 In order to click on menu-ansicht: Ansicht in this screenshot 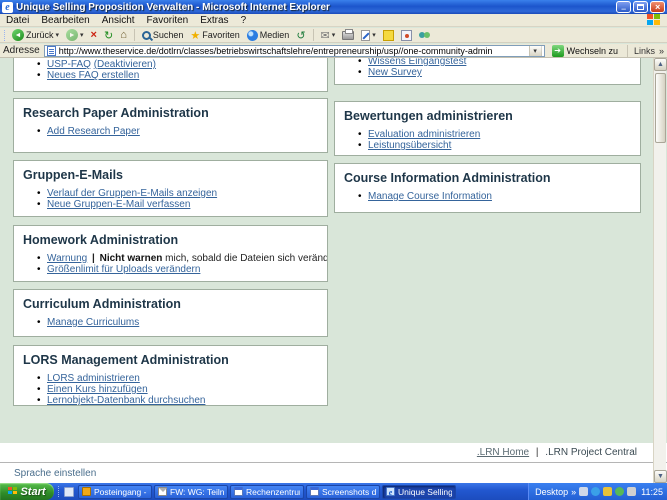, I will do `click(118, 20)`.